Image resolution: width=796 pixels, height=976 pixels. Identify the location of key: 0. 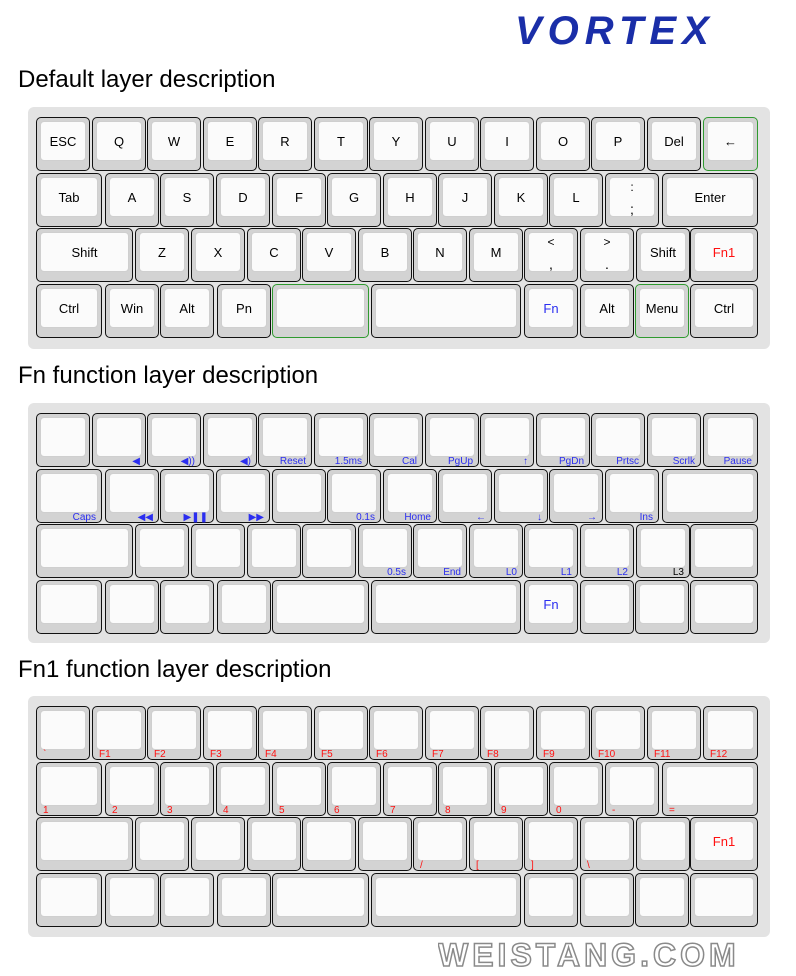
(576, 789).